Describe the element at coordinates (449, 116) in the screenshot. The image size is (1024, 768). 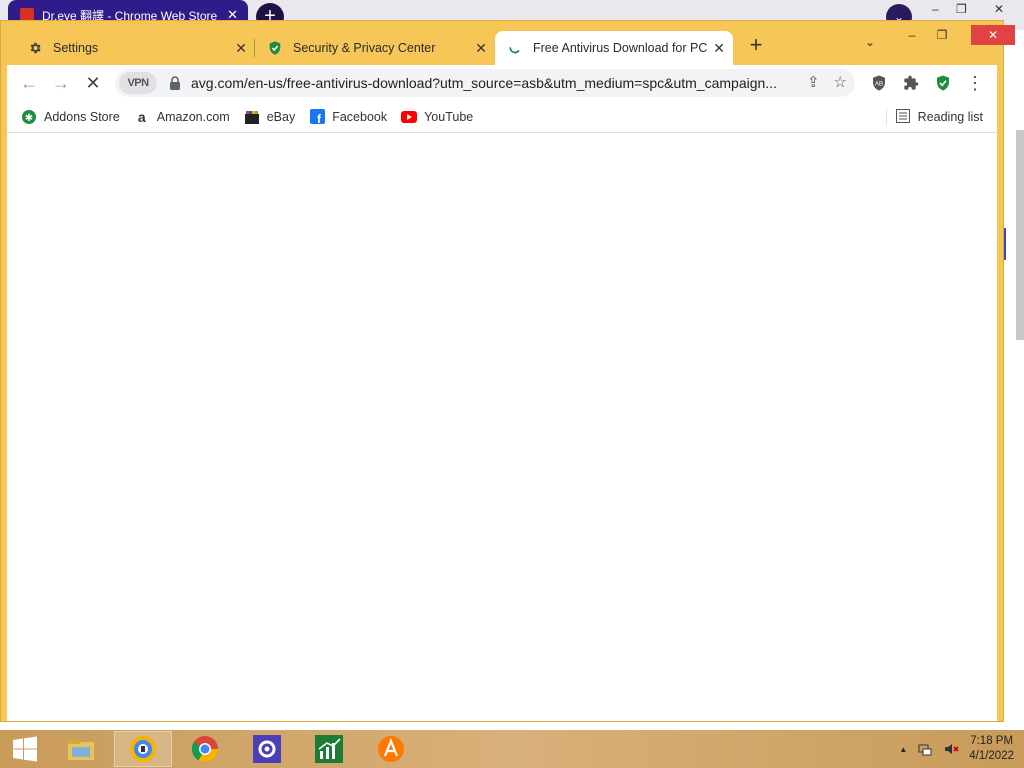
I see `bookmark-label: YouTube` at that location.